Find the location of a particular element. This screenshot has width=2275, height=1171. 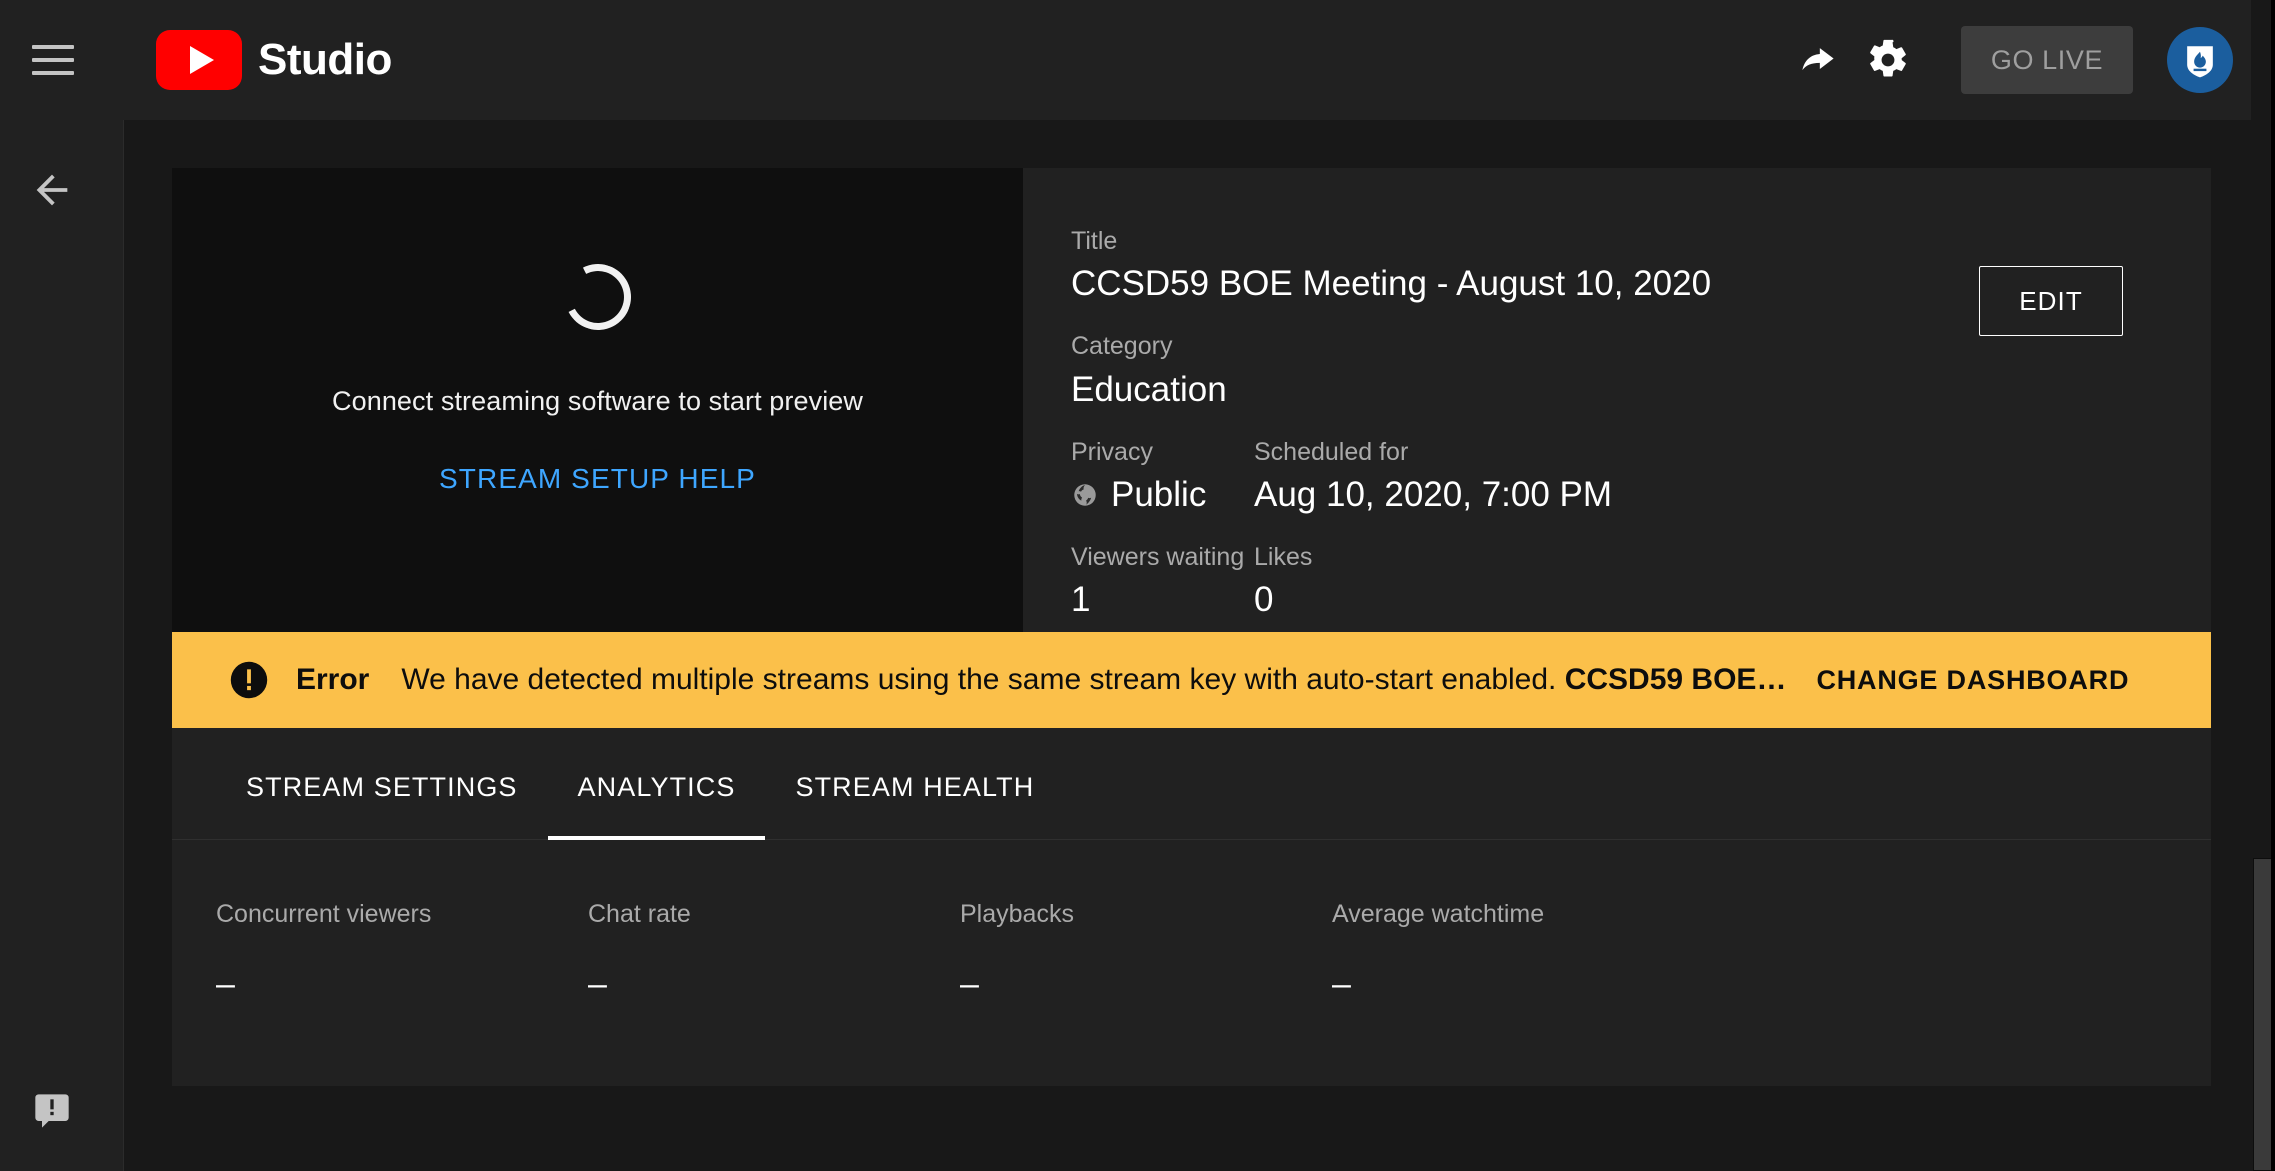

send-feedback-icon is located at coordinates (52, 1111).